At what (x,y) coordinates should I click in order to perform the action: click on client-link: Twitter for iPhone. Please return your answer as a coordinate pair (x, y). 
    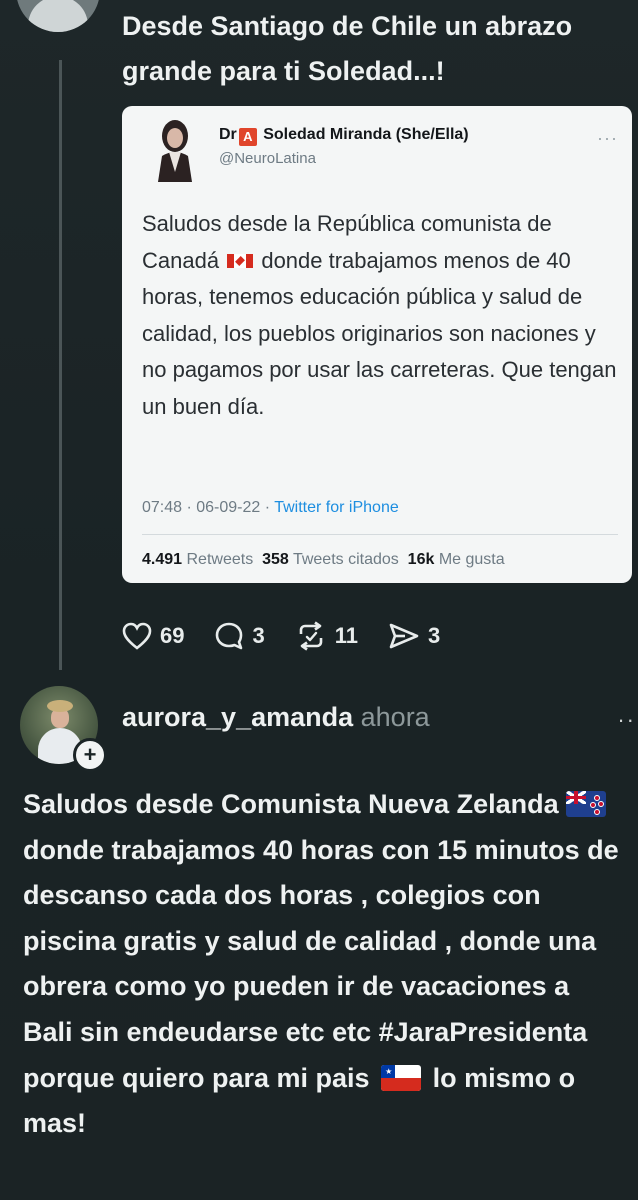
    Looking at the image, I should click on (336, 507).